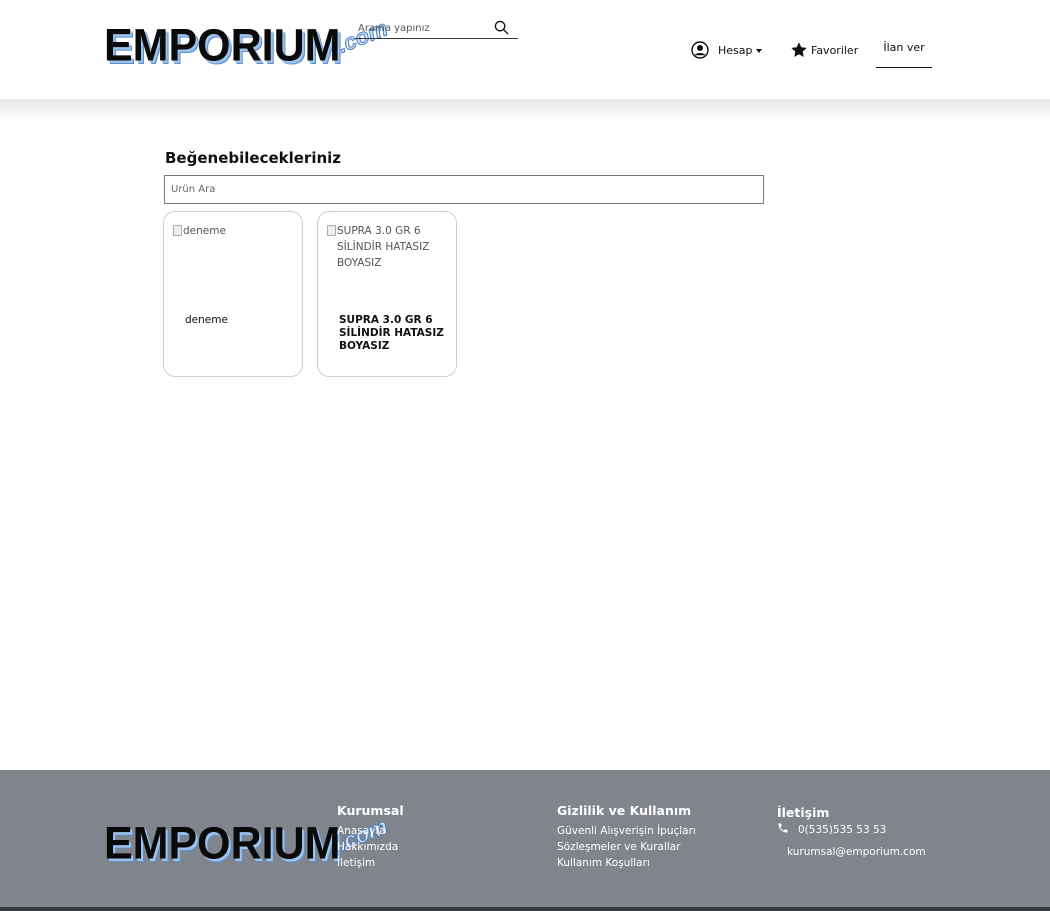  I want to click on footer-heading: Gizlilik ve Kullanım, so click(624, 810).